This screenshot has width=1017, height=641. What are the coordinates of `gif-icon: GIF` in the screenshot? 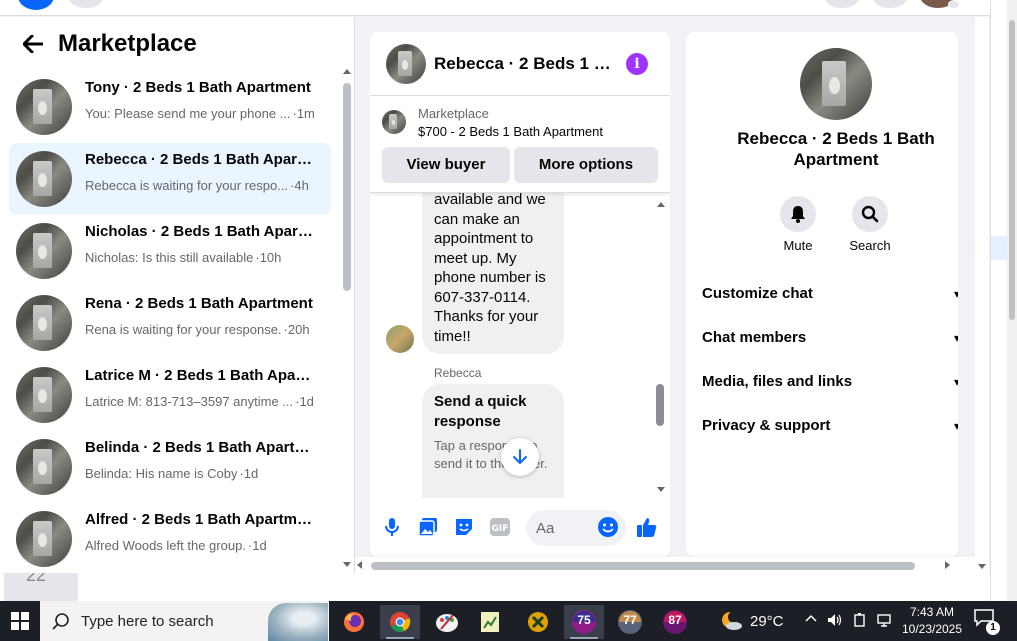 It's located at (500, 527).